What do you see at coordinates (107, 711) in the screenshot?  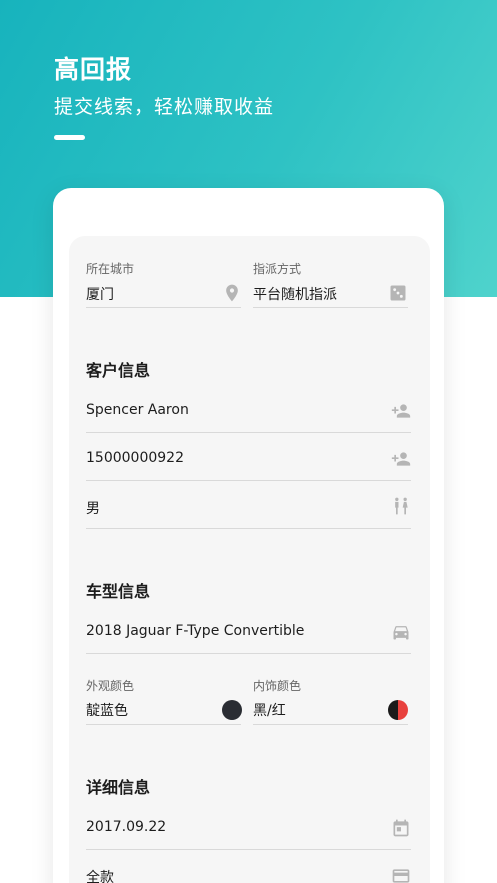 I see `exterior-color-value: 靛蓝色` at bounding box center [107, 711].